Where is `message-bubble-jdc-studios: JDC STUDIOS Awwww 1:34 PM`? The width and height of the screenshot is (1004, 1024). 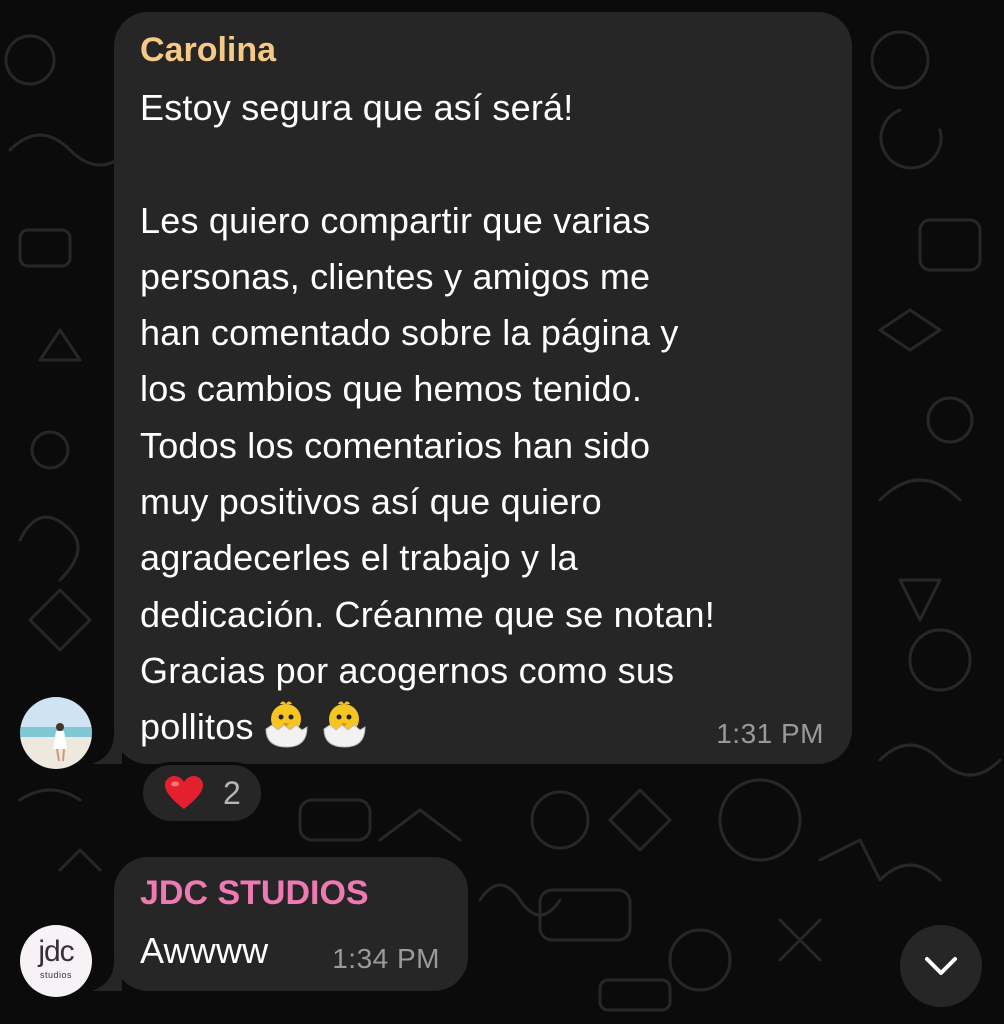 message-bubble-jdc-studios: JDC STUDIOS Awwww 1:34 PM is located at coordinates (291, 924).